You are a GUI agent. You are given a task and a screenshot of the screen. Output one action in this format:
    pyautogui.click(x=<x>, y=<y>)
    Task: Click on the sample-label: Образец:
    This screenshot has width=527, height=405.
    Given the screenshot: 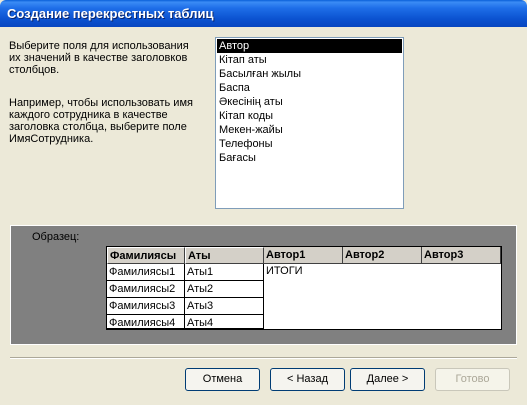 What is the action you would take?
    pyautogui.click(x=56, y=237)
    